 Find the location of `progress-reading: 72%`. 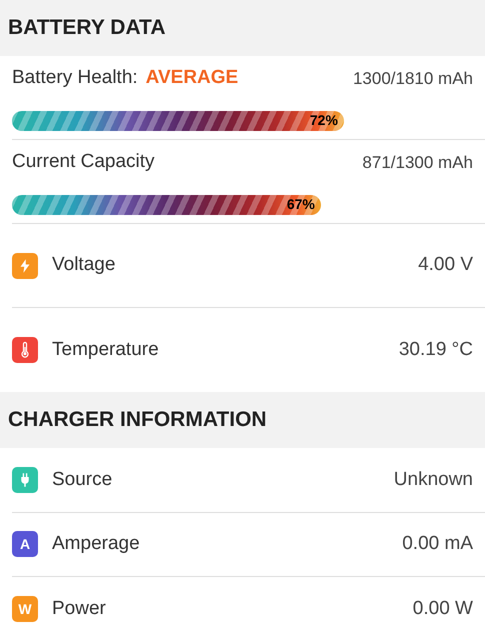

progress-reading: 72% is located at coordinates (324, 120).